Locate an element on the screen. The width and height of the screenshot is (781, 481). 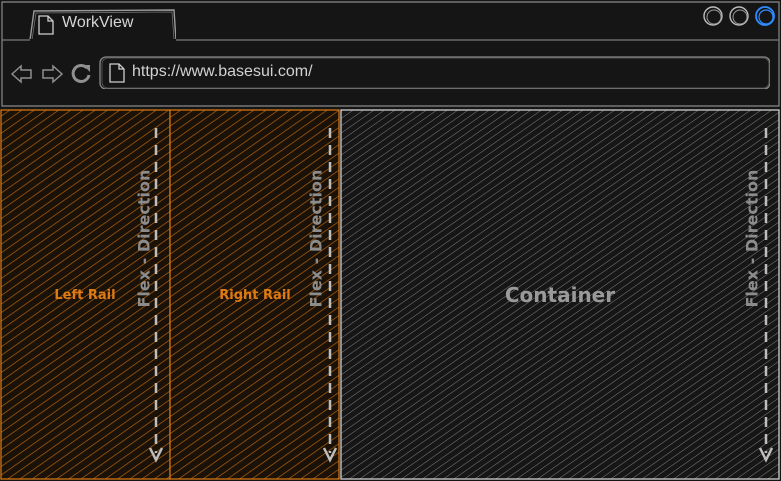
url-text: https://www.basesui.com/ is located at coordinates (222, 71).